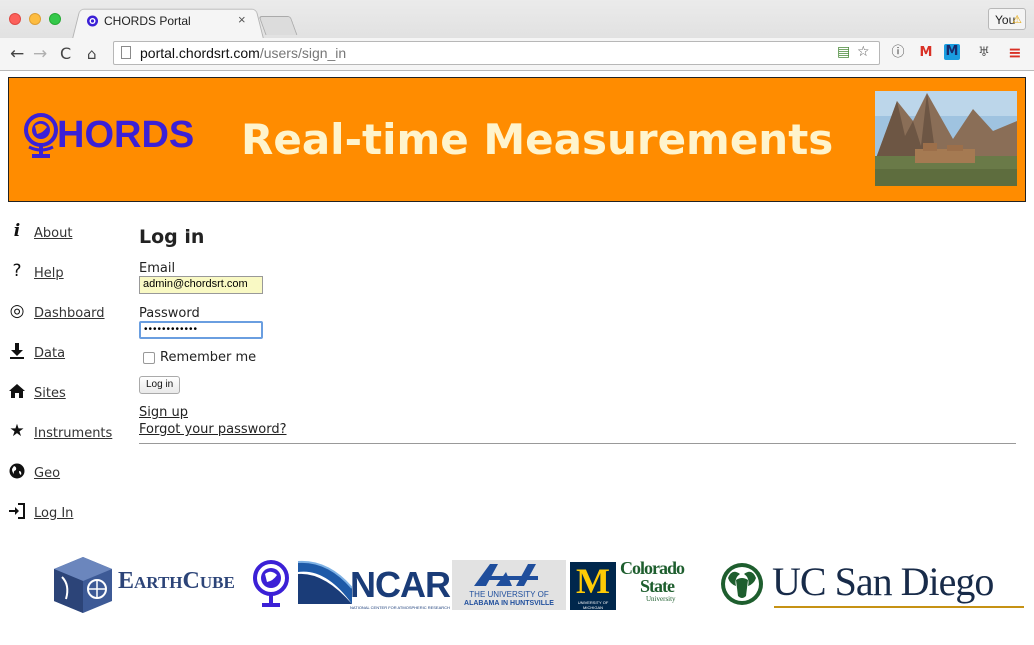 This screenshot has height=645, width=1034. Describe the element at coordinates (53, 233) in the screenshot. I see `sidebar-item-label: About` at that location.